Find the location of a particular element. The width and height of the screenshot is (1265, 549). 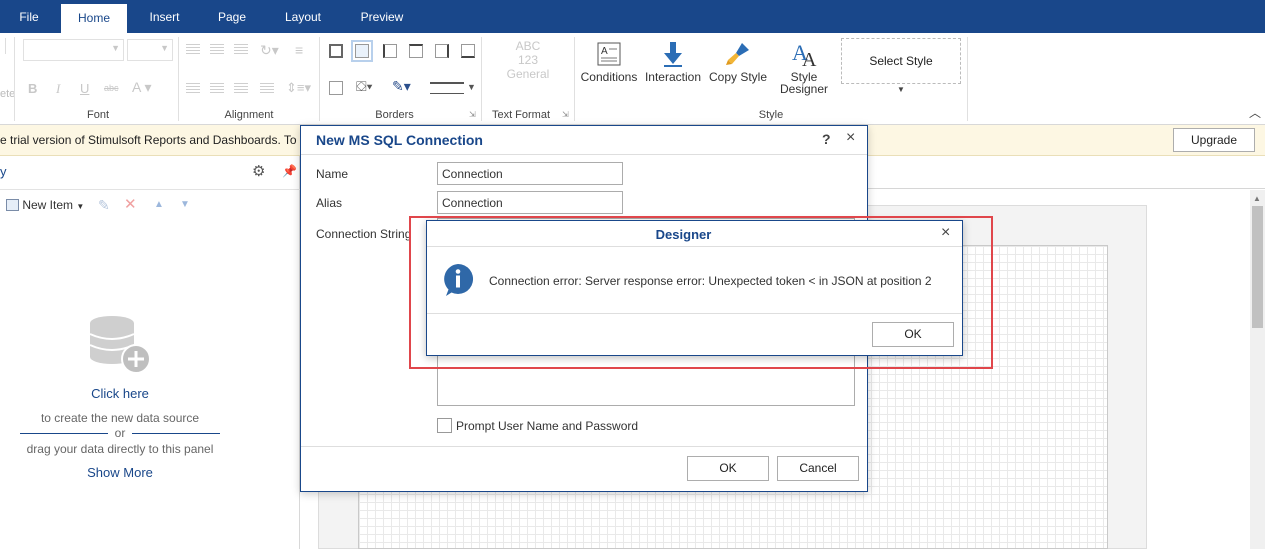

border-outline-icon is located at coordinates (336, 88).